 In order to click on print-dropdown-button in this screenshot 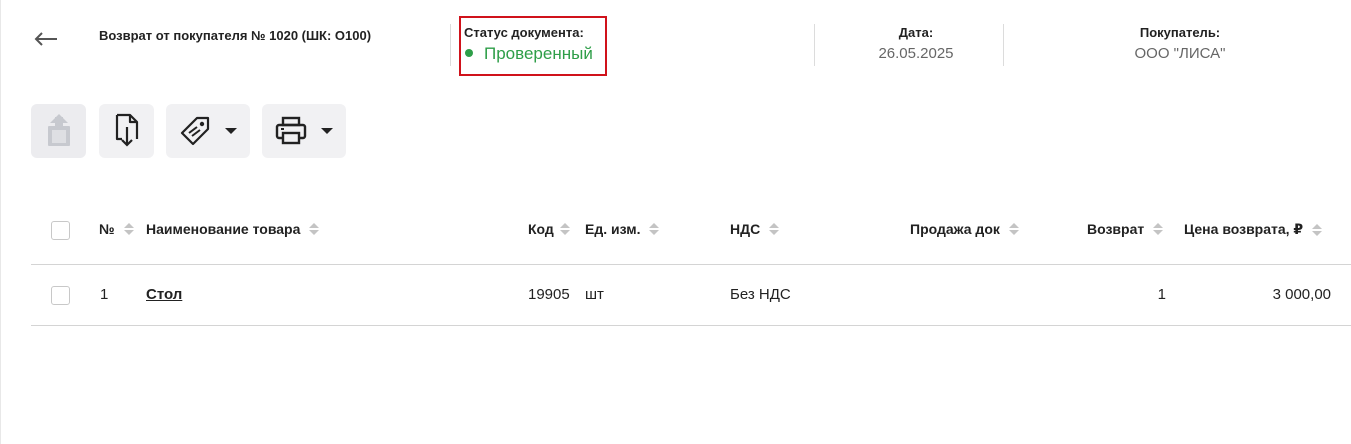, I will do `click(304, 131)`.